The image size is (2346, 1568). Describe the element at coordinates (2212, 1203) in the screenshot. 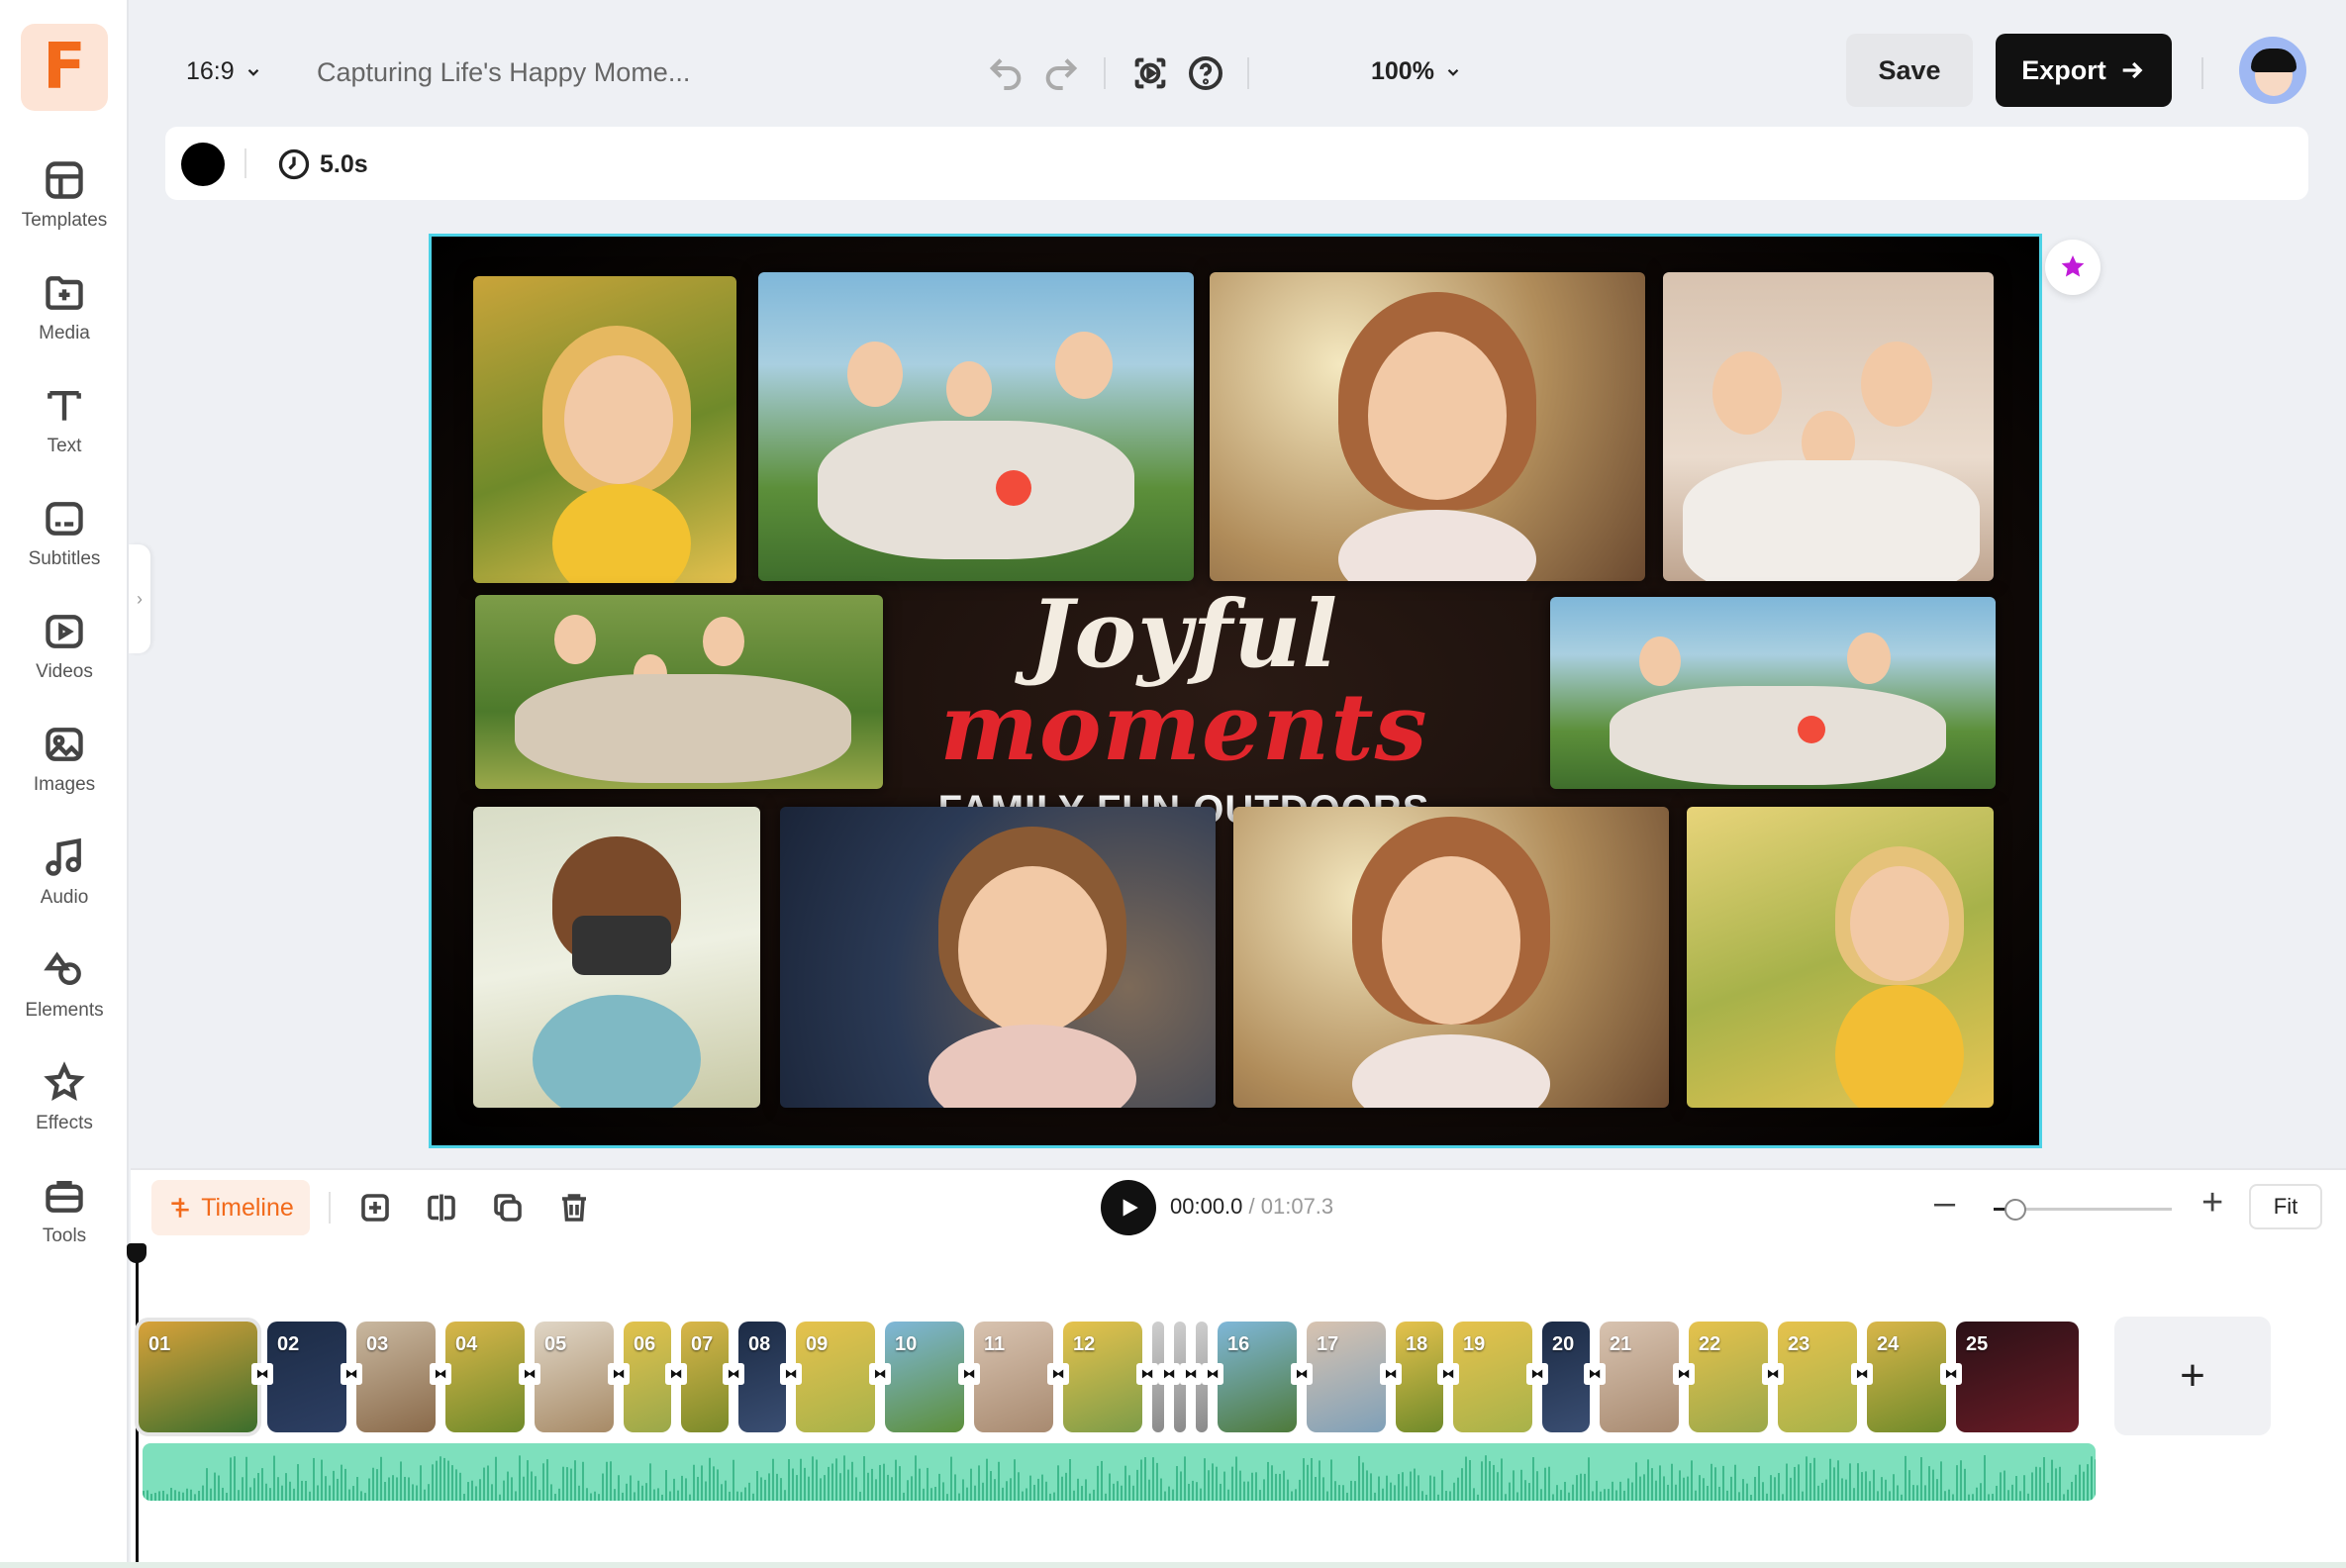

I see `zoom-in-button: +` at that location.